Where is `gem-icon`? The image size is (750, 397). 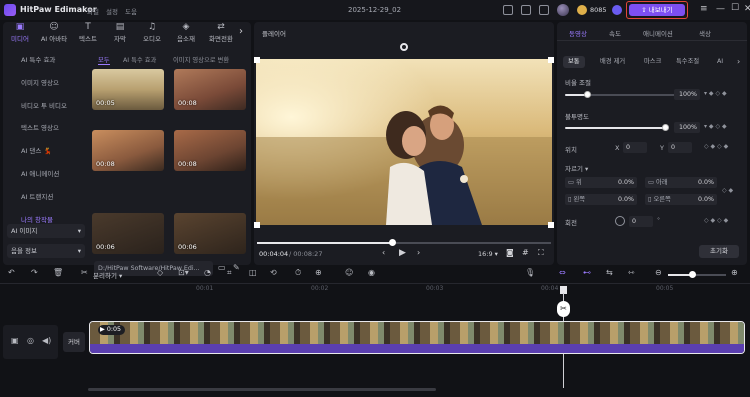
gem-icon is located at coordinates (617, 10).